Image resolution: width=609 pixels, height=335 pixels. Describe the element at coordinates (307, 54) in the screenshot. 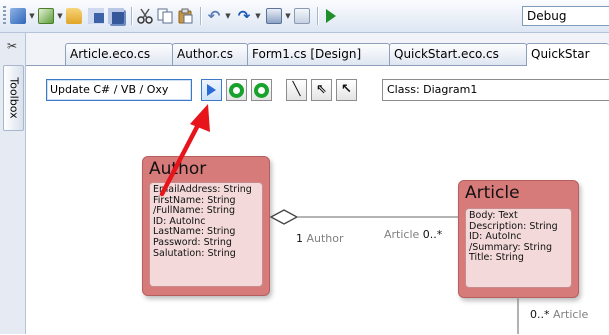

I see `tab-label: Form1.cs [Design]` at that location.